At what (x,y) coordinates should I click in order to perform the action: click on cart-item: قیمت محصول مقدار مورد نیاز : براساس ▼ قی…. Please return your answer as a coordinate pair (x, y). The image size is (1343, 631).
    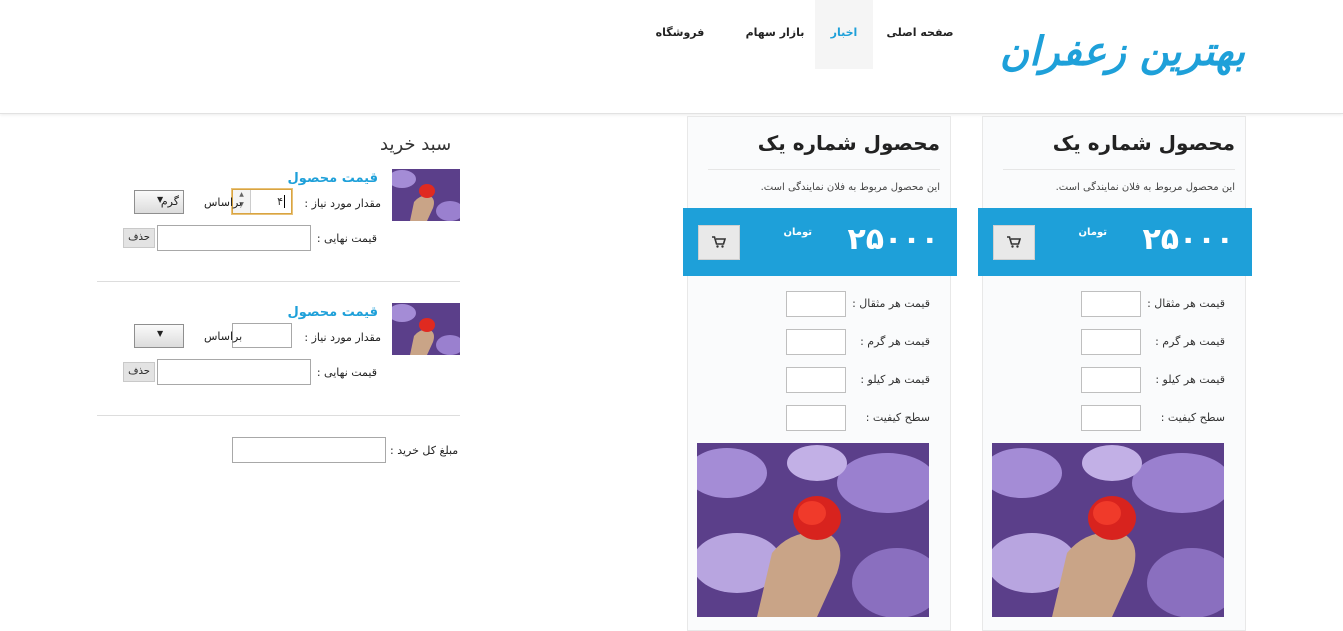
    Looking at the image, I should click on (278, 360).